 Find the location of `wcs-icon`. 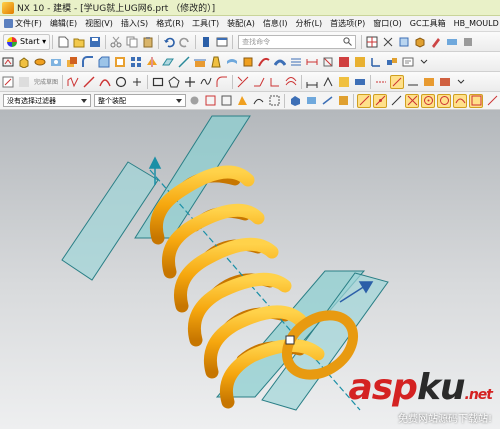

wcs-icon is located at coordinates (376, 62).